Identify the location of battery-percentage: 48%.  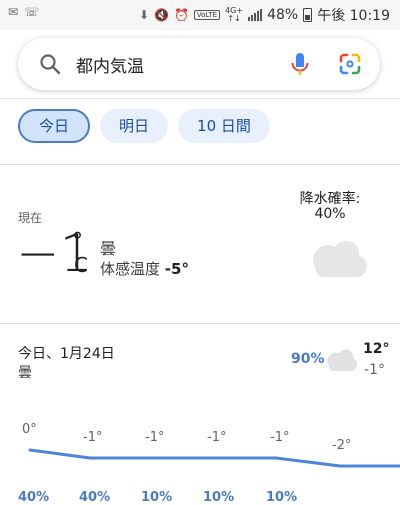
(283, 15).